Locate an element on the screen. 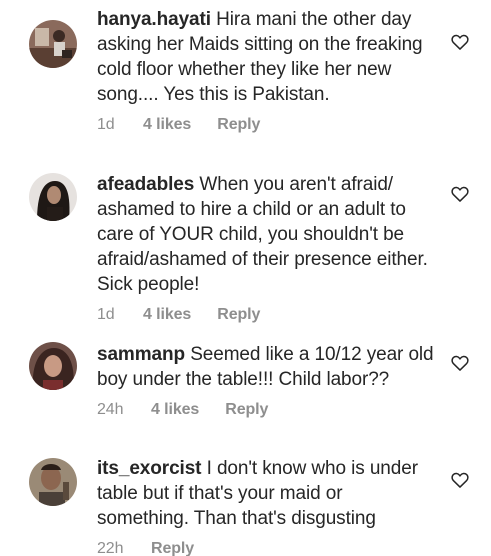 The height and width of the screenshot is (556, 491). comment-meta: 24h 4 likes Reply is located at coordinates (267, 409).